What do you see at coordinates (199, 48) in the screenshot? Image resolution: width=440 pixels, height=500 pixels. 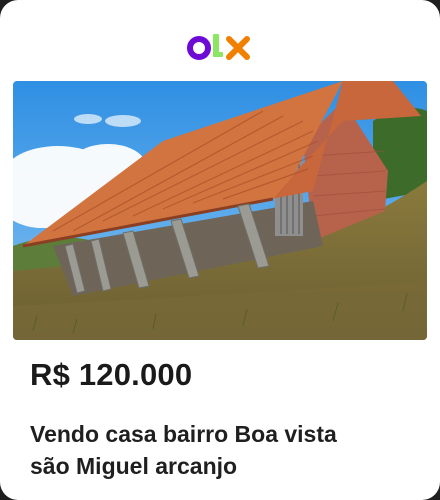 I see `logo-letter-o` at bounding box center [199, 48].